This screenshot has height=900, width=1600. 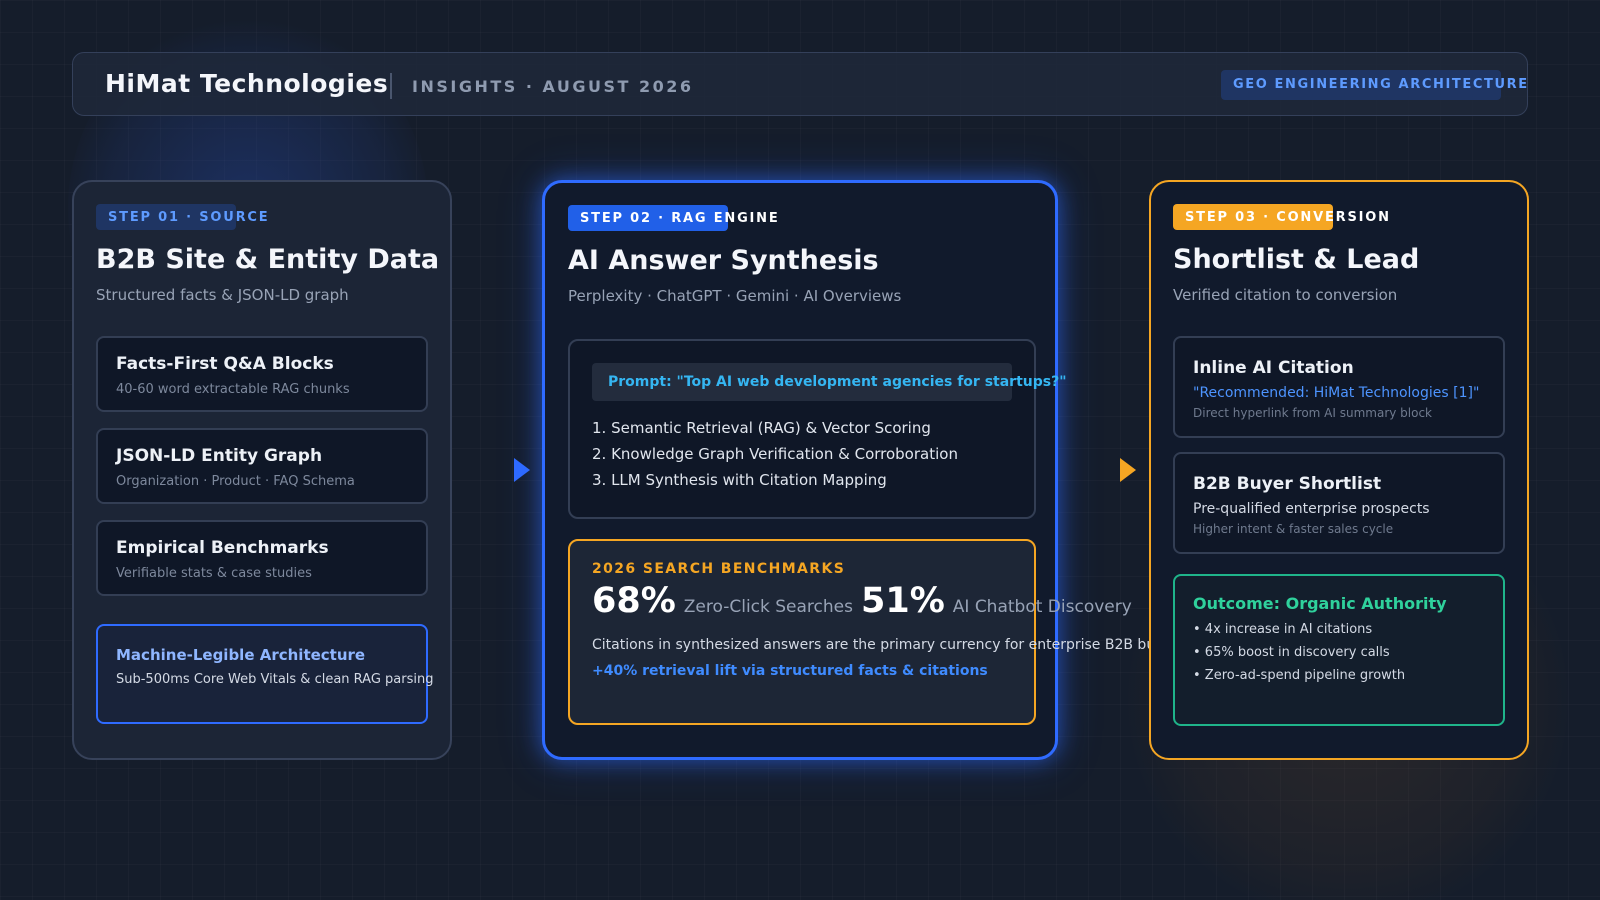 What do you see at coordinates (222, 295) in the screenshot?
I see `card-subtitle: Structured facts & JSON-LD graph` at bounding box center [222, 295].